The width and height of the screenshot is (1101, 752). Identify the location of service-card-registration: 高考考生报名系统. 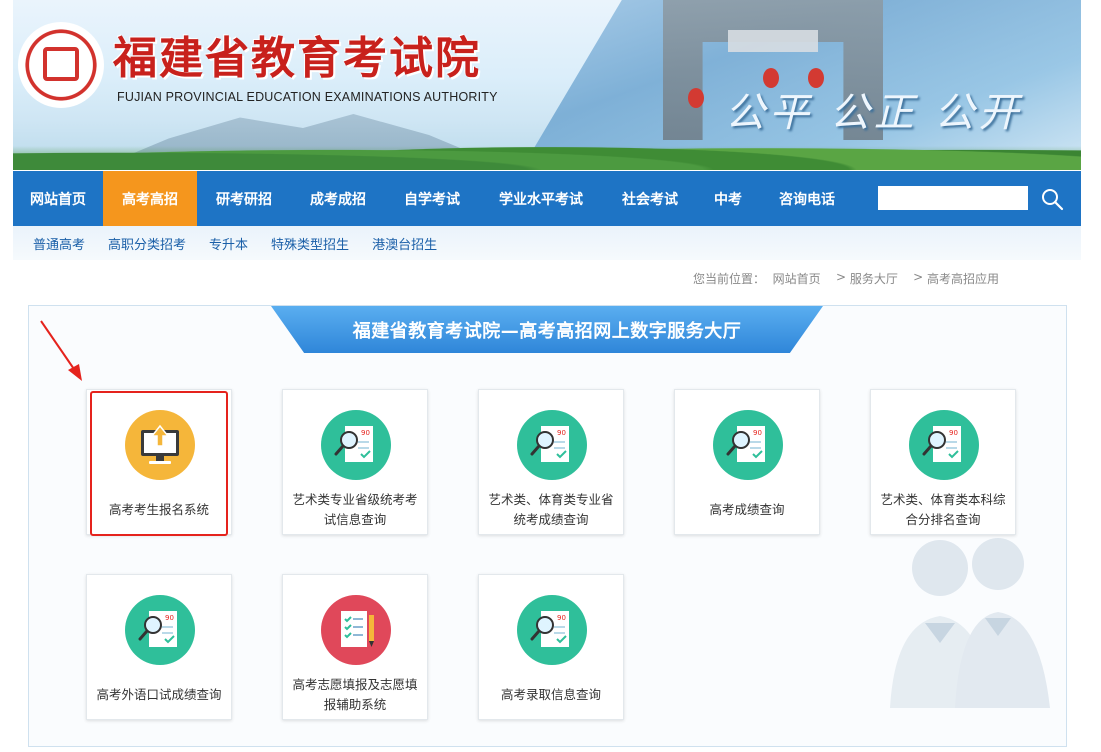
(159, 462).